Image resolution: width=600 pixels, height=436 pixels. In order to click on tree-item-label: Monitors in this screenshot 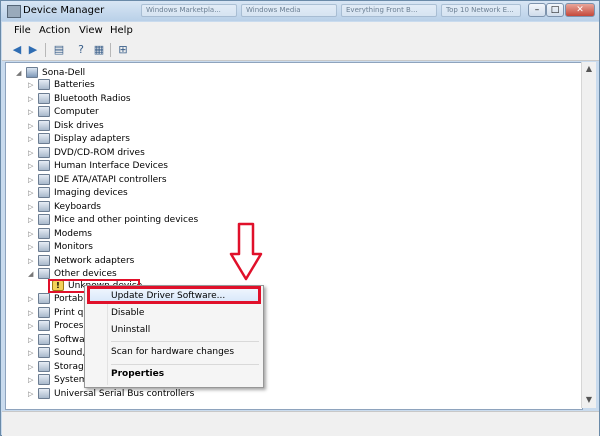, I will do `click(73, 247)`.